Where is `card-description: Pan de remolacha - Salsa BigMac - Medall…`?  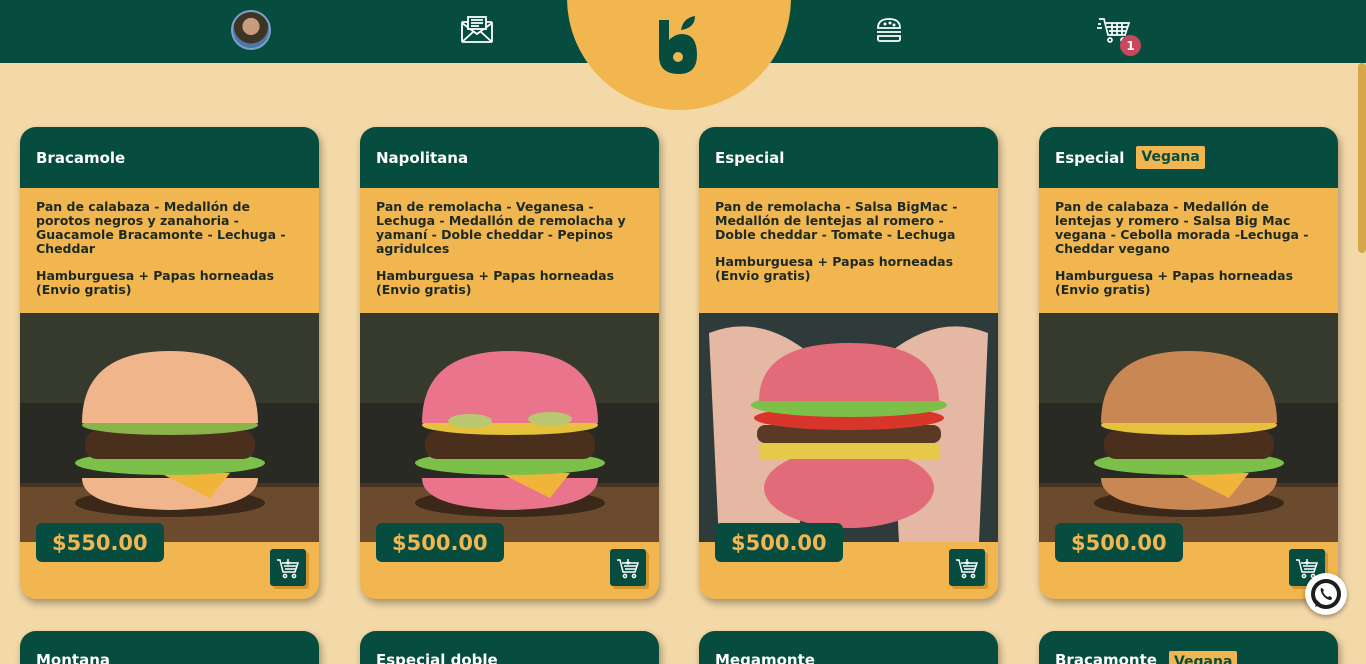
card-description: Pan de remolacha - Salsa BigMac - Medall… is located at coordinates (848, 250).